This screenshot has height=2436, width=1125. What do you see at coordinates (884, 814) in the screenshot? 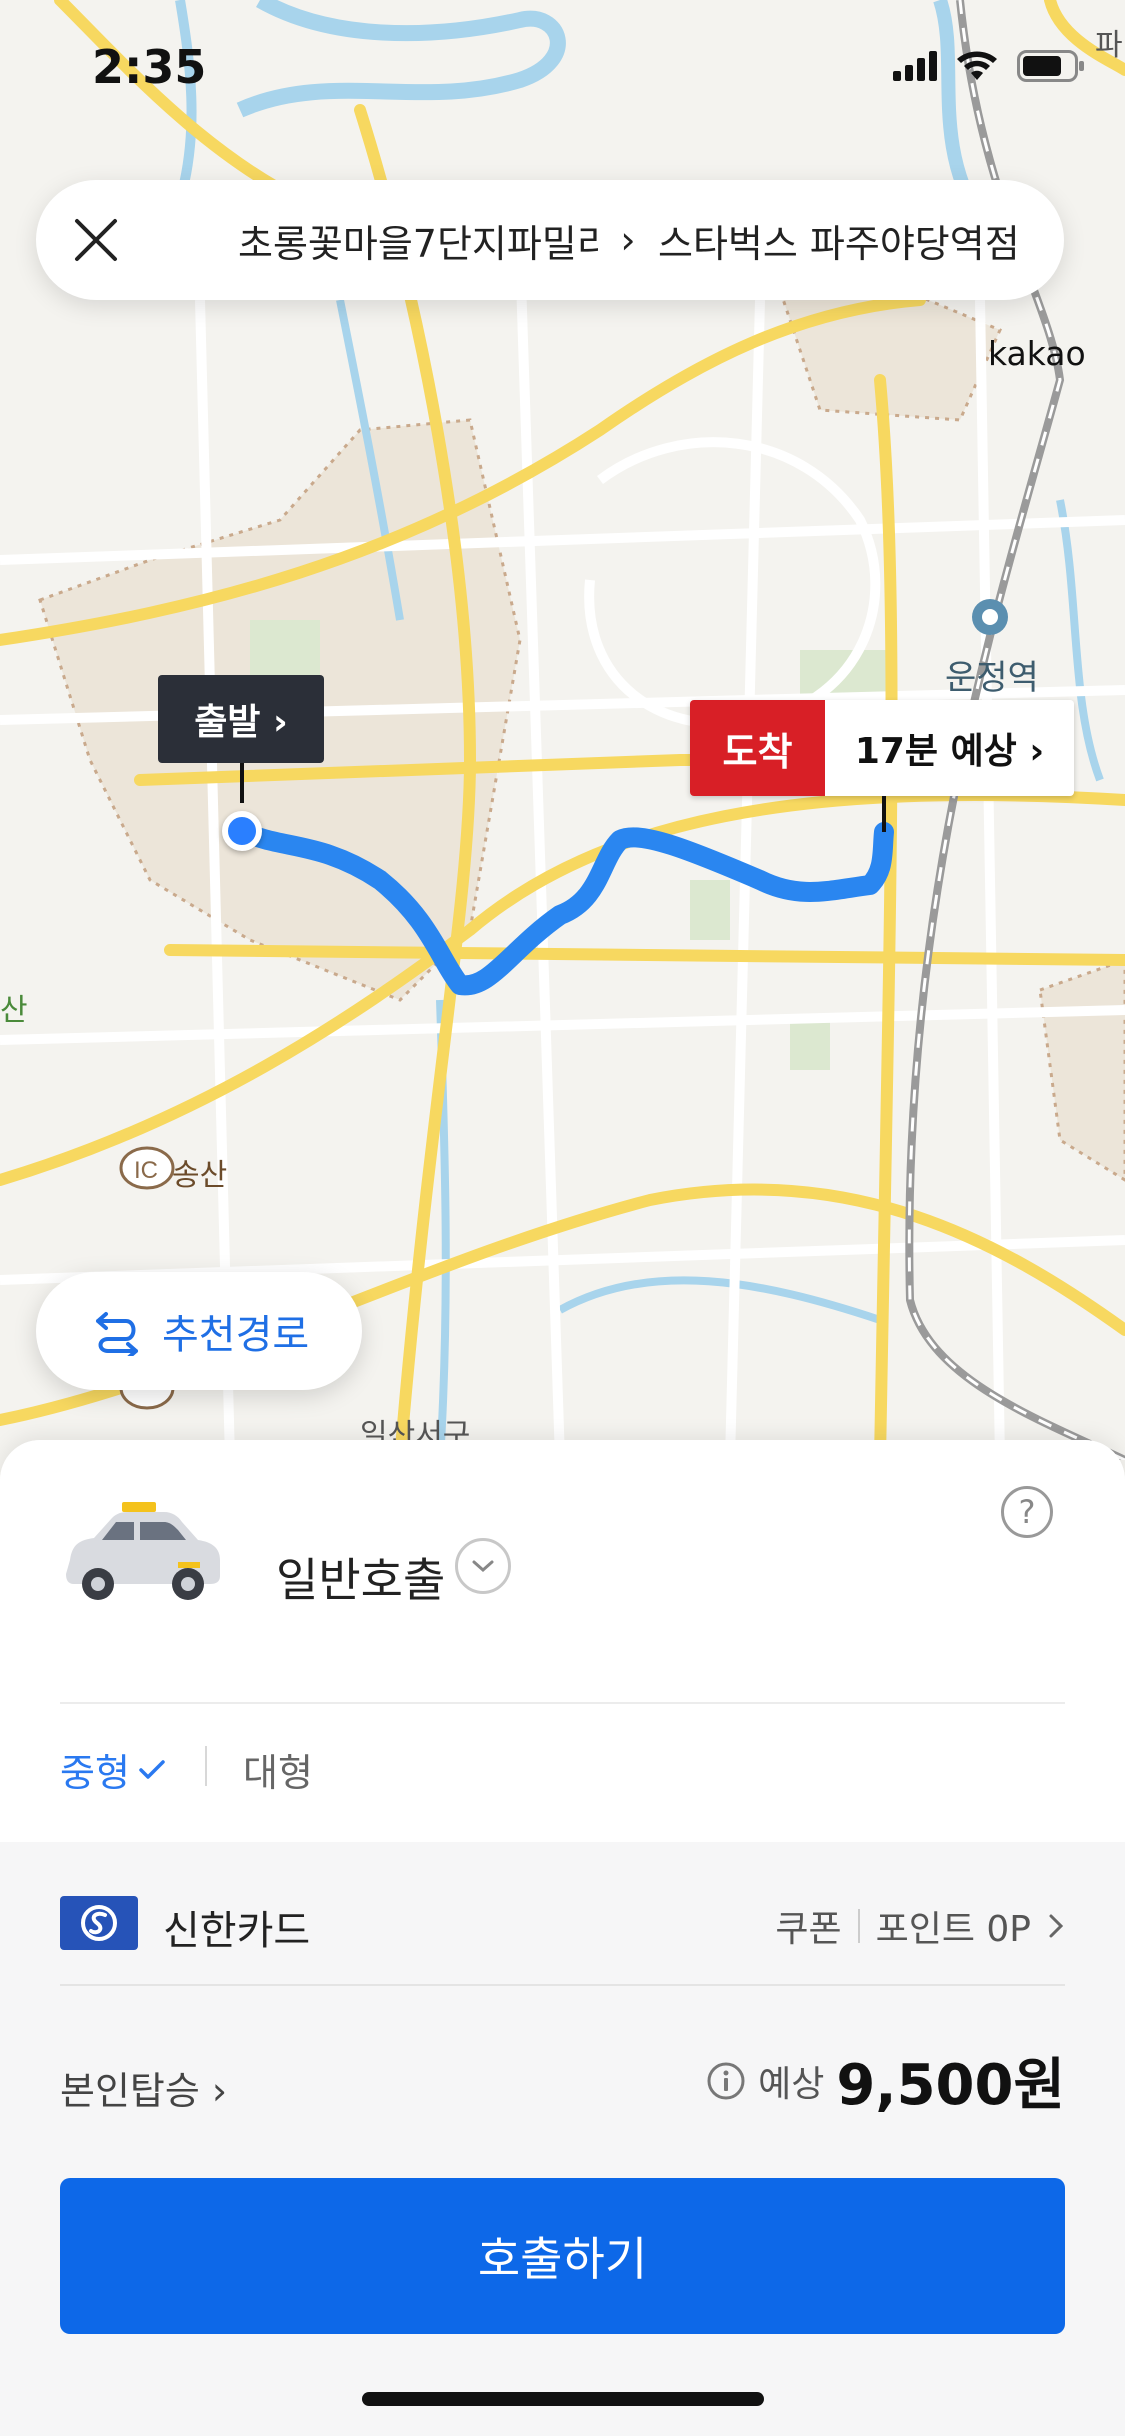
I see `arrive-callout-stem` at bounding box center [884, 814].